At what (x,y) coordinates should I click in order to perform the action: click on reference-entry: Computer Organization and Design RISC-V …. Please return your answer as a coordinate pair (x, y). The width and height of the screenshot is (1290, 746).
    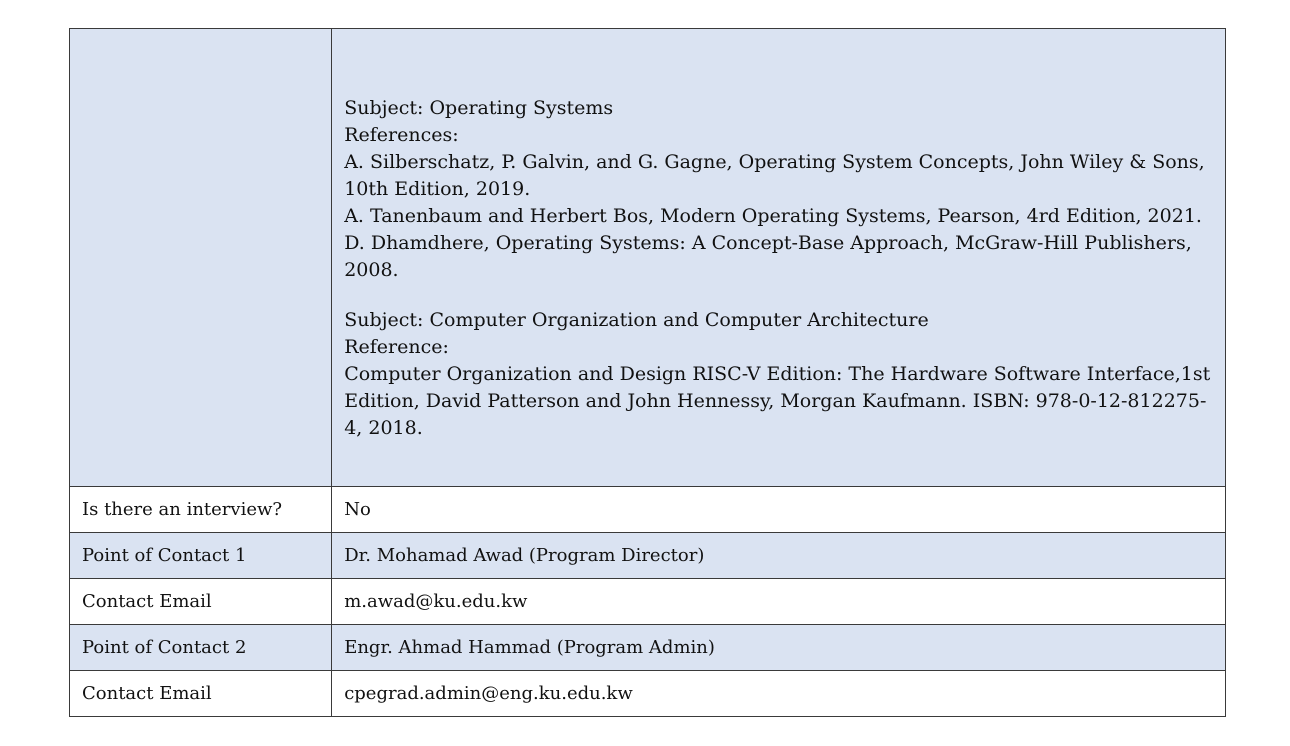
    Looking at the image, I should click on (777, 401).